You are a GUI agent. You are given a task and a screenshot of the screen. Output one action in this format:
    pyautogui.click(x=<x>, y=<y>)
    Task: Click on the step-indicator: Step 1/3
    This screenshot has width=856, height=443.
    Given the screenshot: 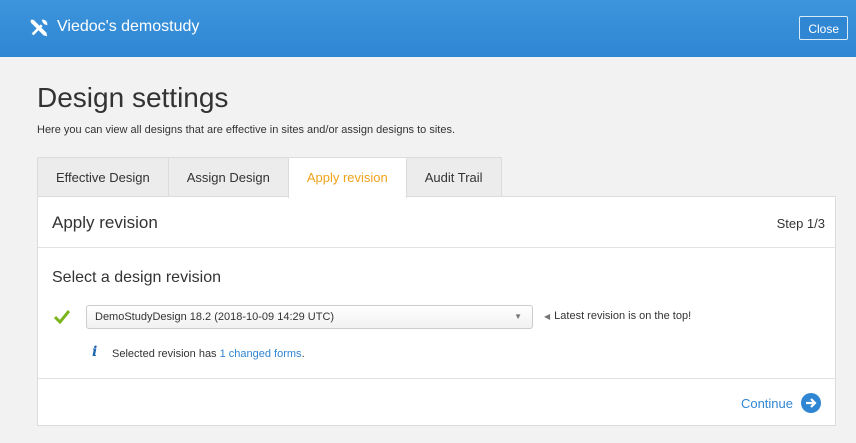 What is the action you would take?
    pyautogui.click(x=800, y=223)
    